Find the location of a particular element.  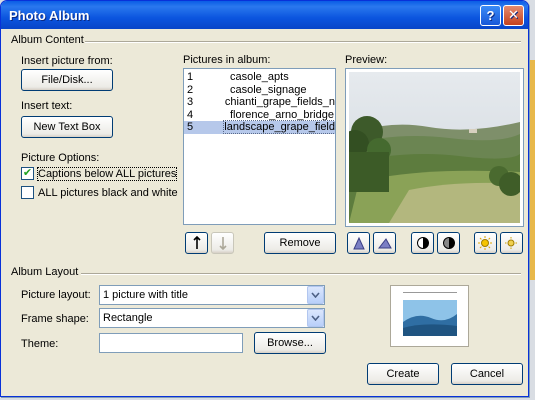

move-down-button is located at coordinates (222, 243).